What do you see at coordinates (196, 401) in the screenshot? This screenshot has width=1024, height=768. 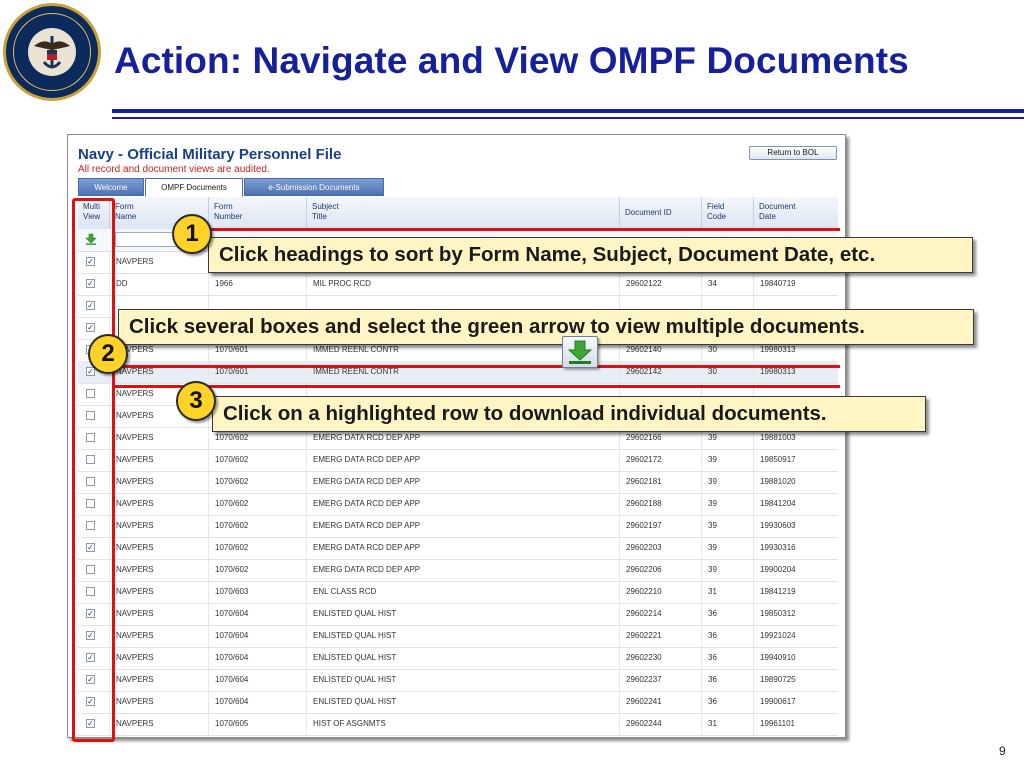 I see `step-badge-3: 3` at bounding box center [196, 401].